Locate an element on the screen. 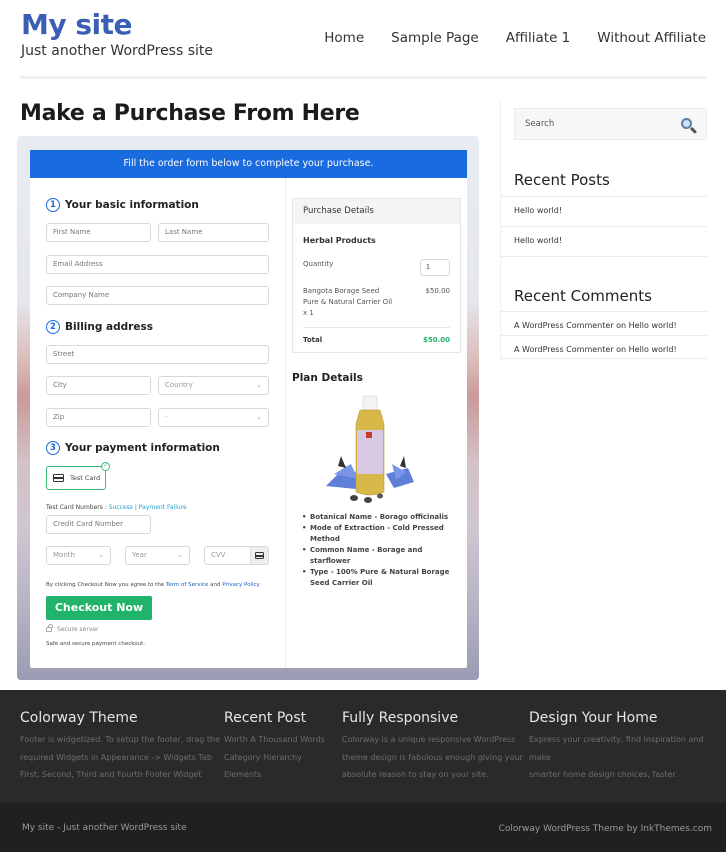 This screenshot has width=726, height=852. search-icon is located at coordinates (686, 123).